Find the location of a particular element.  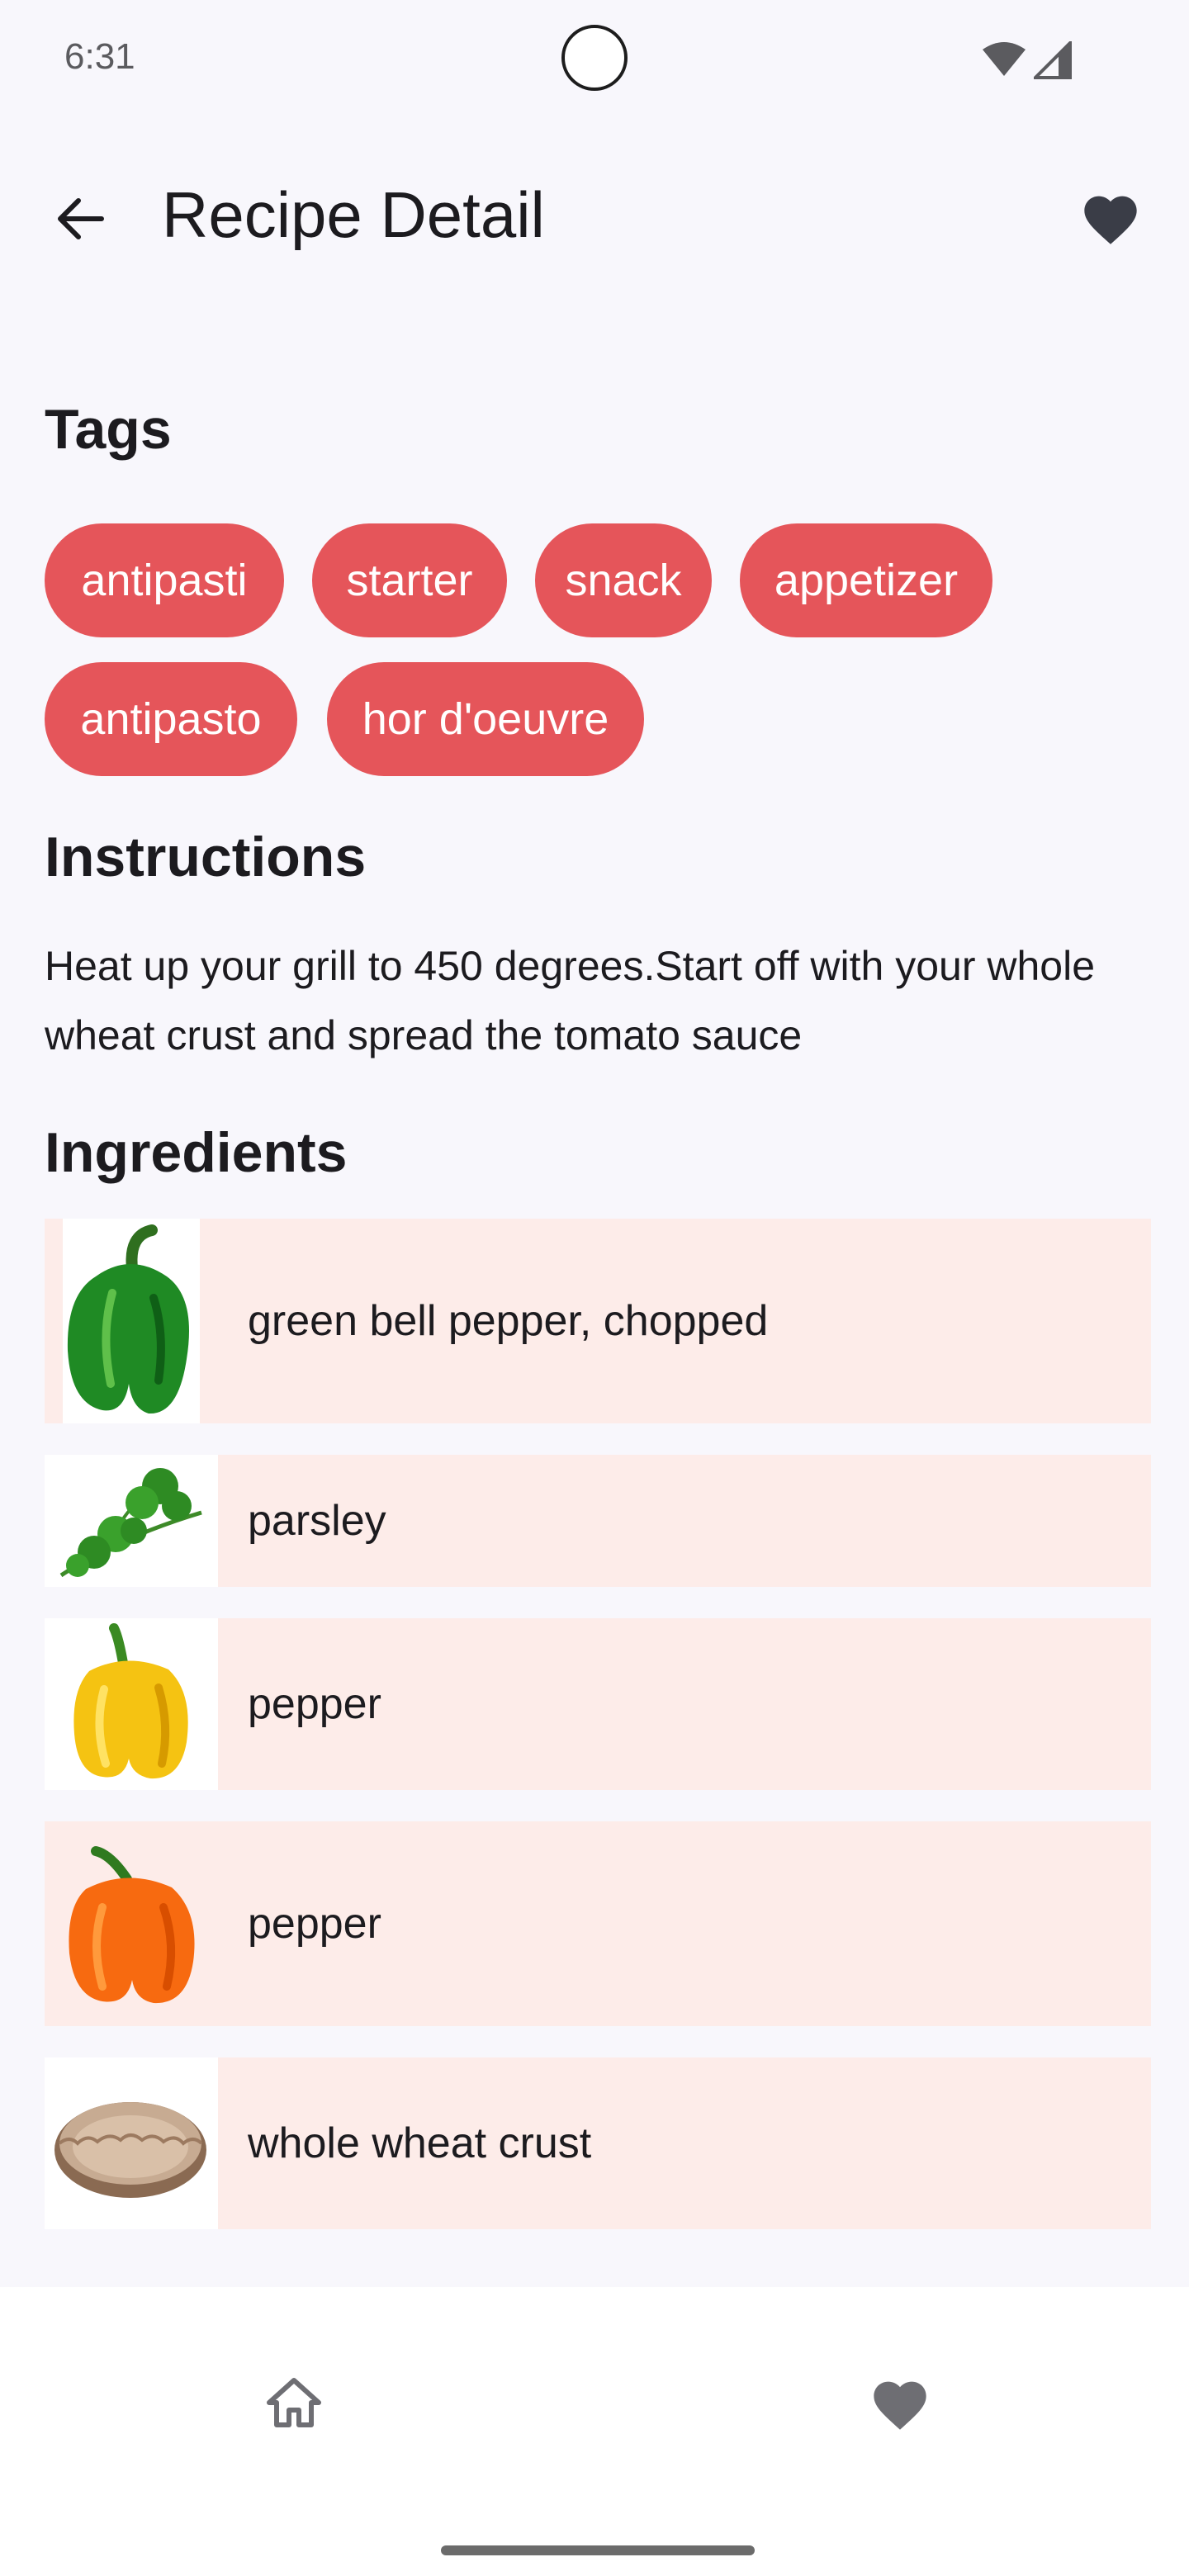

status-time: 6:31 is located at coordinates (99, 56).